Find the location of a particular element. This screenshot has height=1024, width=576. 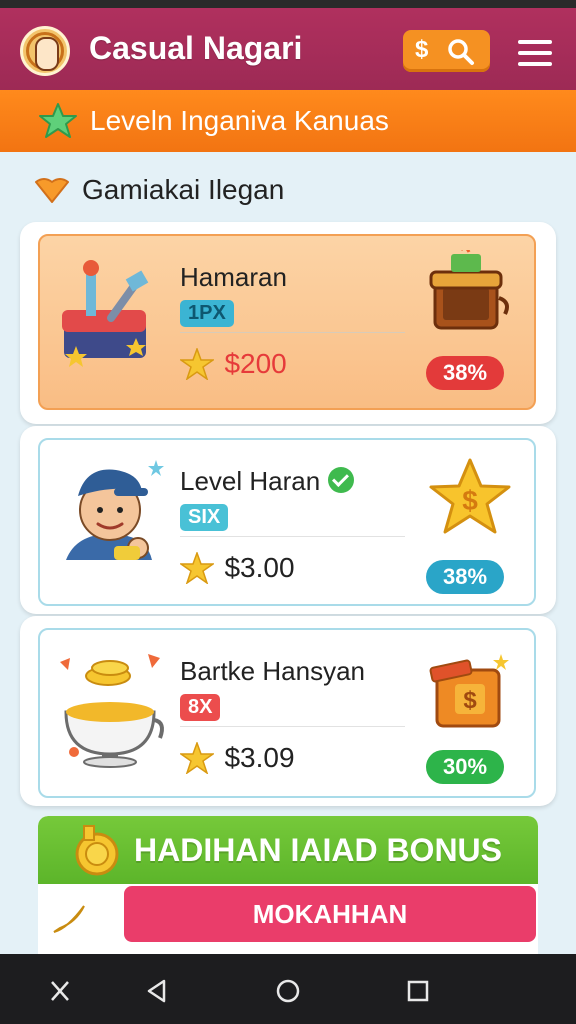

treasure-chest-icon is located at coordinates (469, 290).